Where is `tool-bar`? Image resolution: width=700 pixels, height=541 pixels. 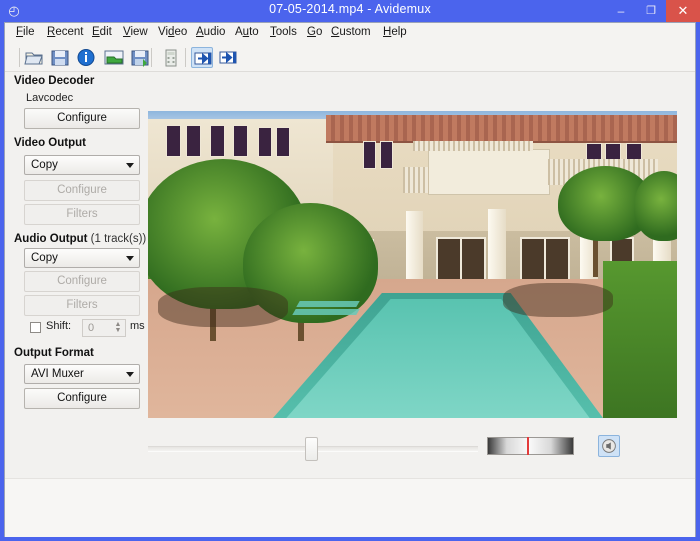
tool-bar is located at coordinates (350, 58).